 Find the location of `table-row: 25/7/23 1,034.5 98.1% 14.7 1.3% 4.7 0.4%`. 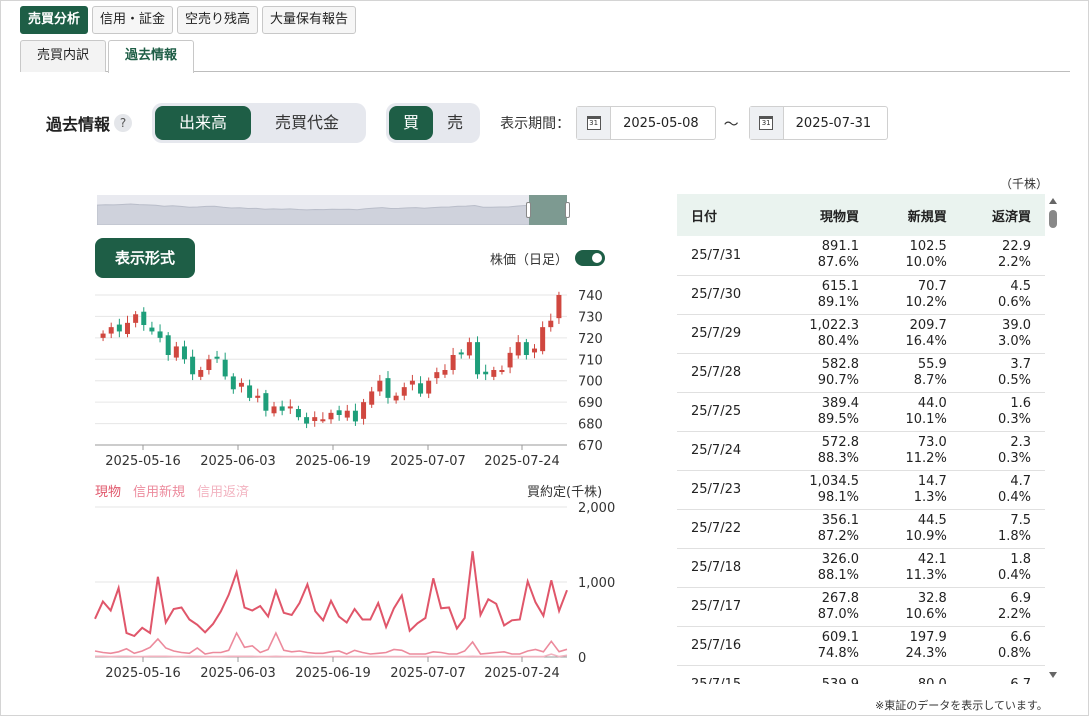

table-row: 25/7/23 1,034.5 98.1% 14.7 1.3% 4.7 0.4% is located at coordinates (861, 489).